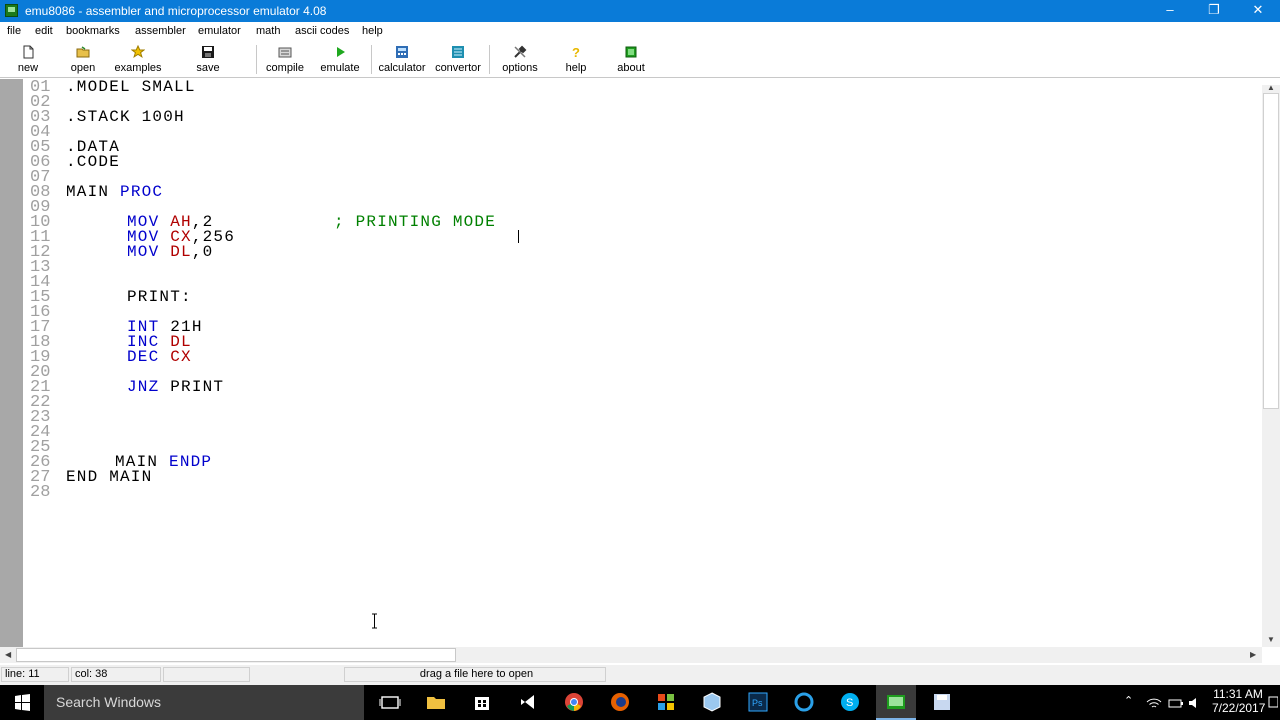  I want to click on about-label: about, so click(631, 68).